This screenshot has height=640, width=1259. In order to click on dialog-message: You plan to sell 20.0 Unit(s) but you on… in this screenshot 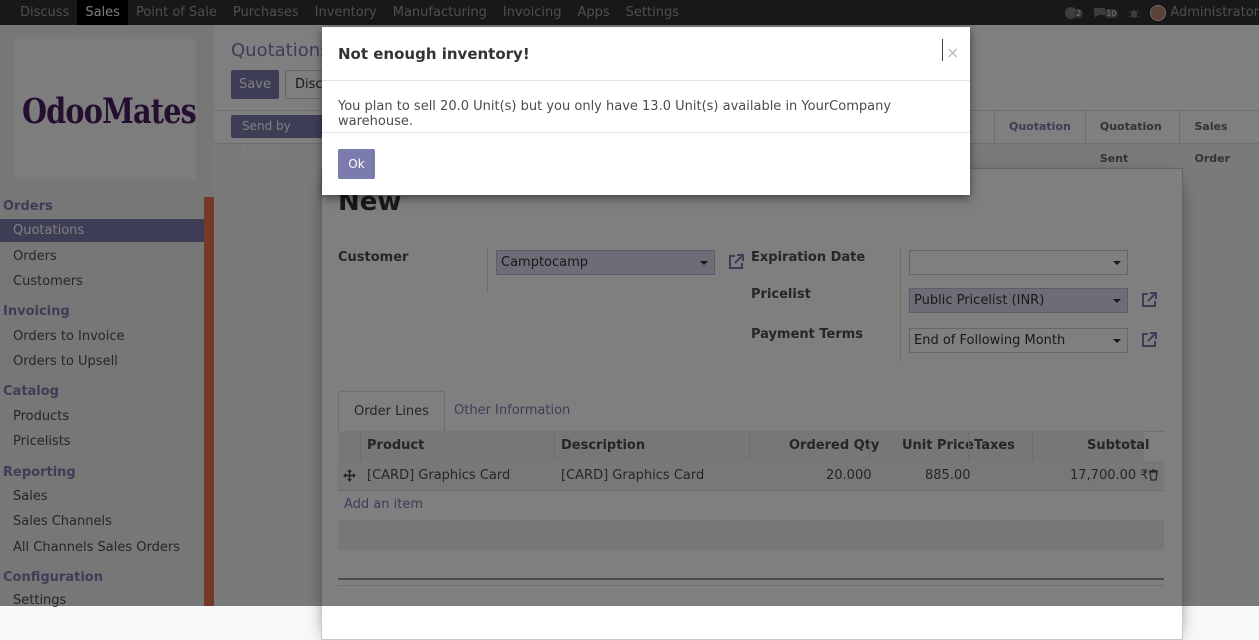, I will do `click(615, 114)`.